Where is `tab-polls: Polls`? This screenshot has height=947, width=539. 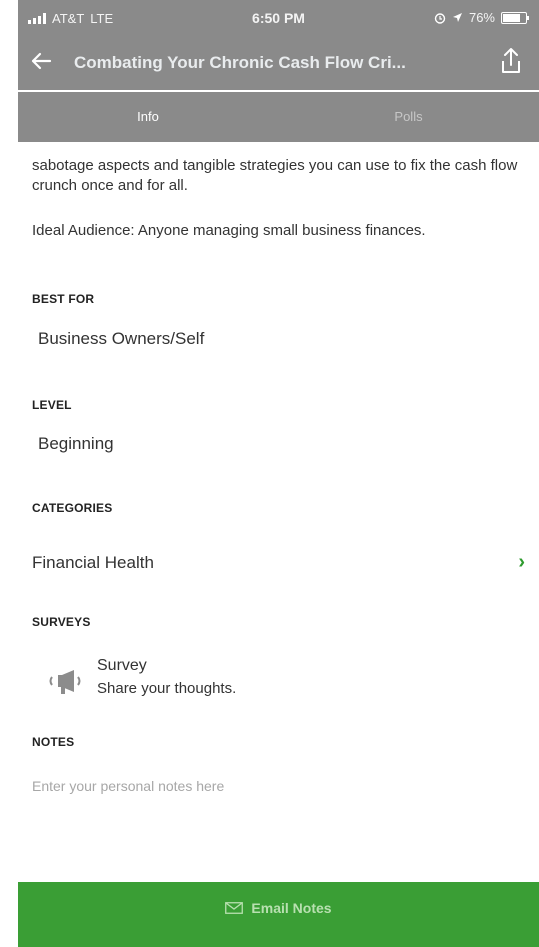 tab-polls: Polls is located at coordinates (408, 117).